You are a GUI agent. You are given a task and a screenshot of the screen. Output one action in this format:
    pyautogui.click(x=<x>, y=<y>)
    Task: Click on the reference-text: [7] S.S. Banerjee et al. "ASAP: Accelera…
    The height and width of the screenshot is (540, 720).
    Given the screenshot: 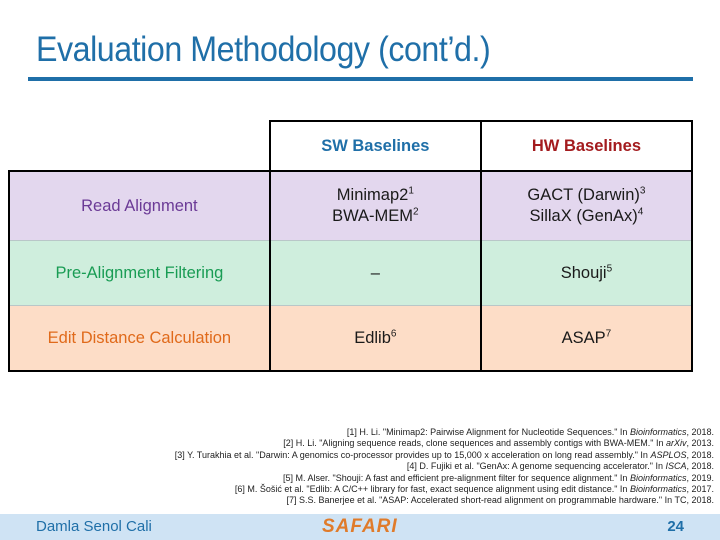 What is the action you would take?
    pyautogui.click(x=486, y=500)
    